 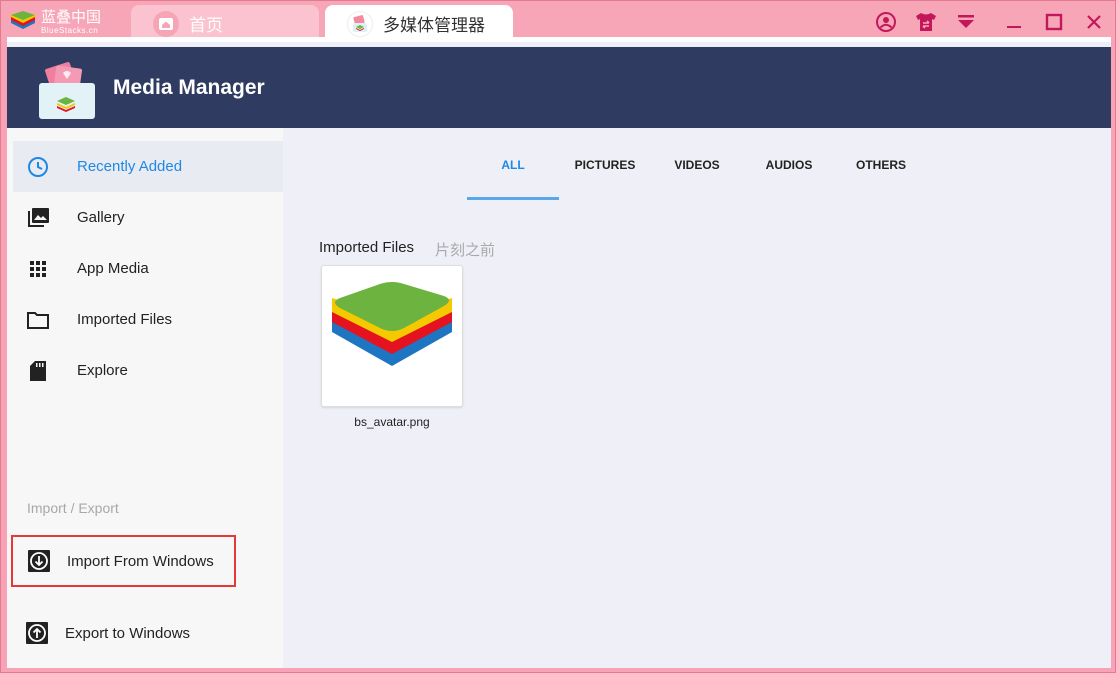 What do you see at coordinates (886, 22) in the screenshot?
I see `account-icon` at bounding box center [886, 22].